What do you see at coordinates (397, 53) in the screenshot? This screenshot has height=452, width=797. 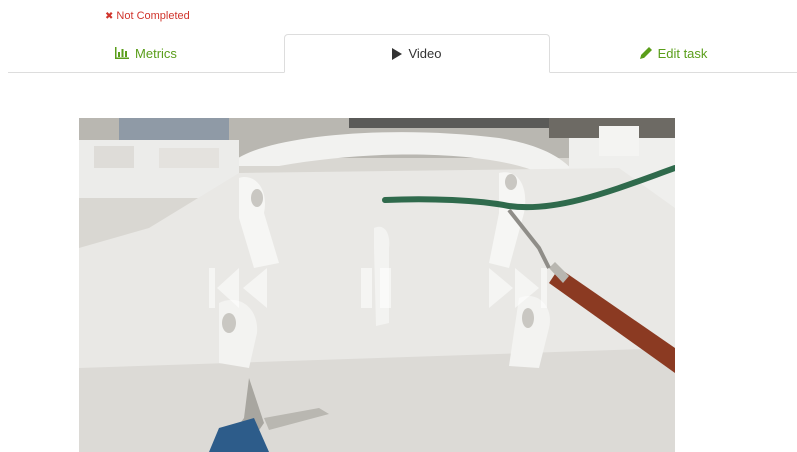 I see `play-icon` at bounding box center [397, 53].